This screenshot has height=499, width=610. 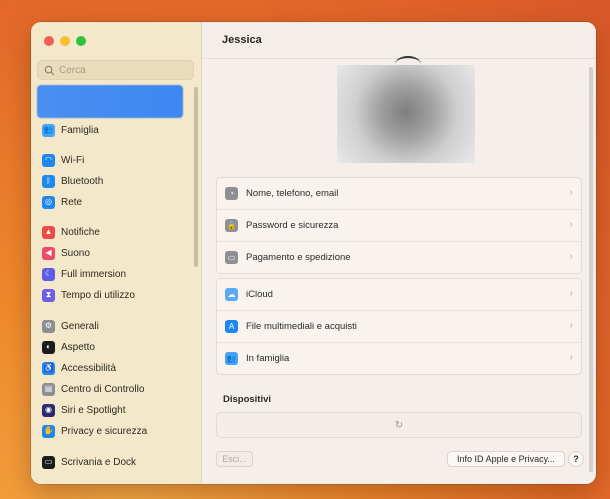 What do you see at coordinates (110, 101) in the screenshot?
I see `selected-account-item` at bounding box center [110, 101].